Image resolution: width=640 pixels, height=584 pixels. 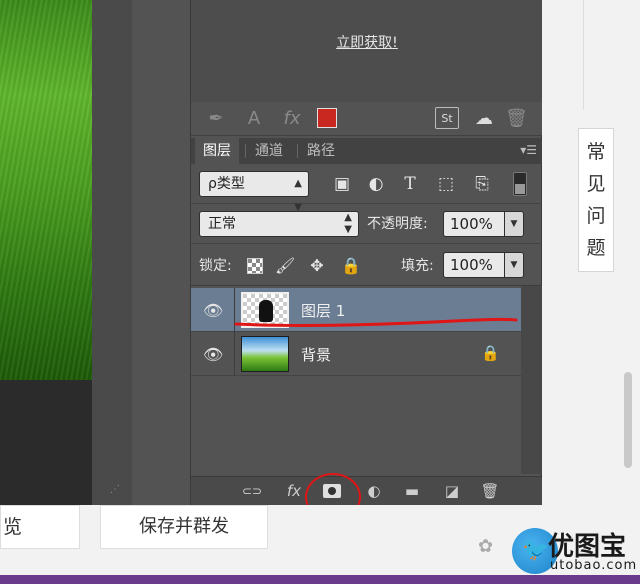 What do you see at coordinates (285, 266) in the screenshot?
I see `lock-pixels-brush-icon: 🖌` at bounding box center [285, 266].